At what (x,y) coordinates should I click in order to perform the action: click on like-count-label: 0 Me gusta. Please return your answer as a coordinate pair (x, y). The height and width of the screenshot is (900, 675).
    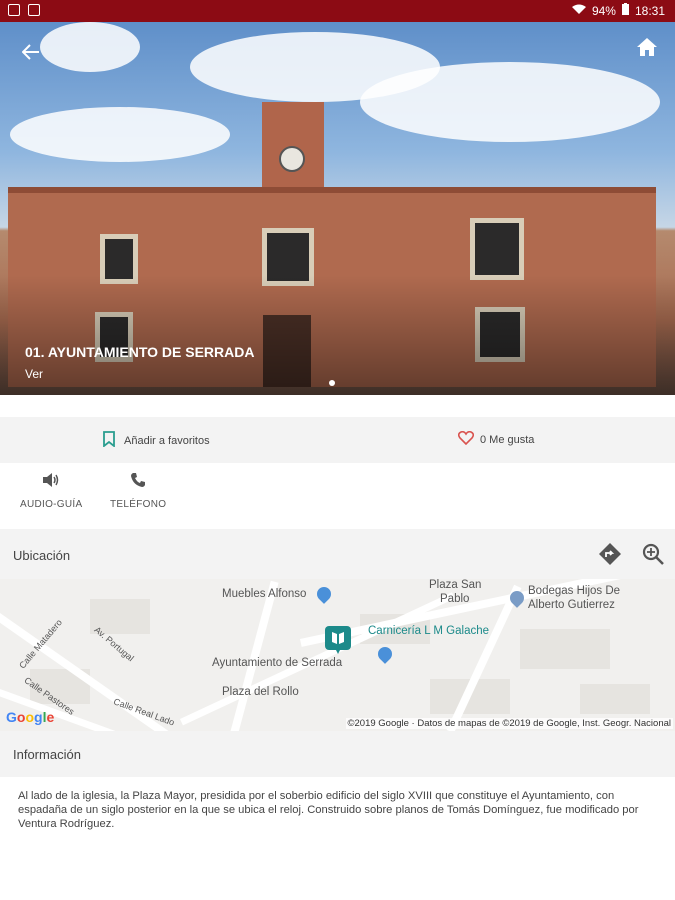
    Looking at the image, I should click on (507, 439).